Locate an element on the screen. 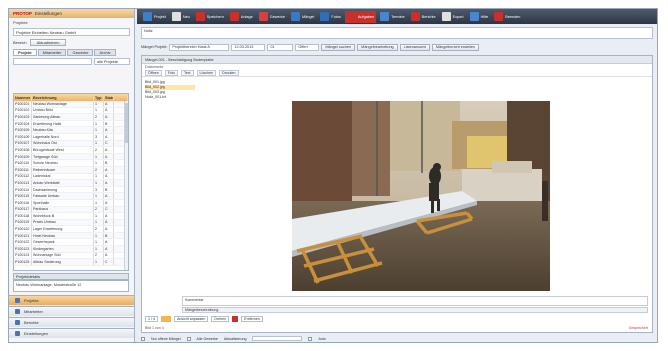  table-row: P100108 Bürogebäude West 2 A is located at coordinates (71, 150).